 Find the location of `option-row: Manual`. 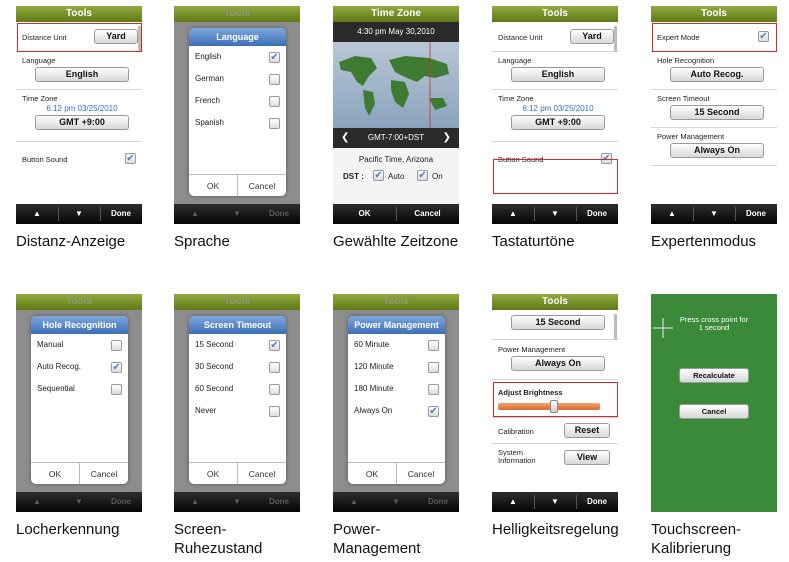

option-row: Manual is located at coordinates (79, 345).